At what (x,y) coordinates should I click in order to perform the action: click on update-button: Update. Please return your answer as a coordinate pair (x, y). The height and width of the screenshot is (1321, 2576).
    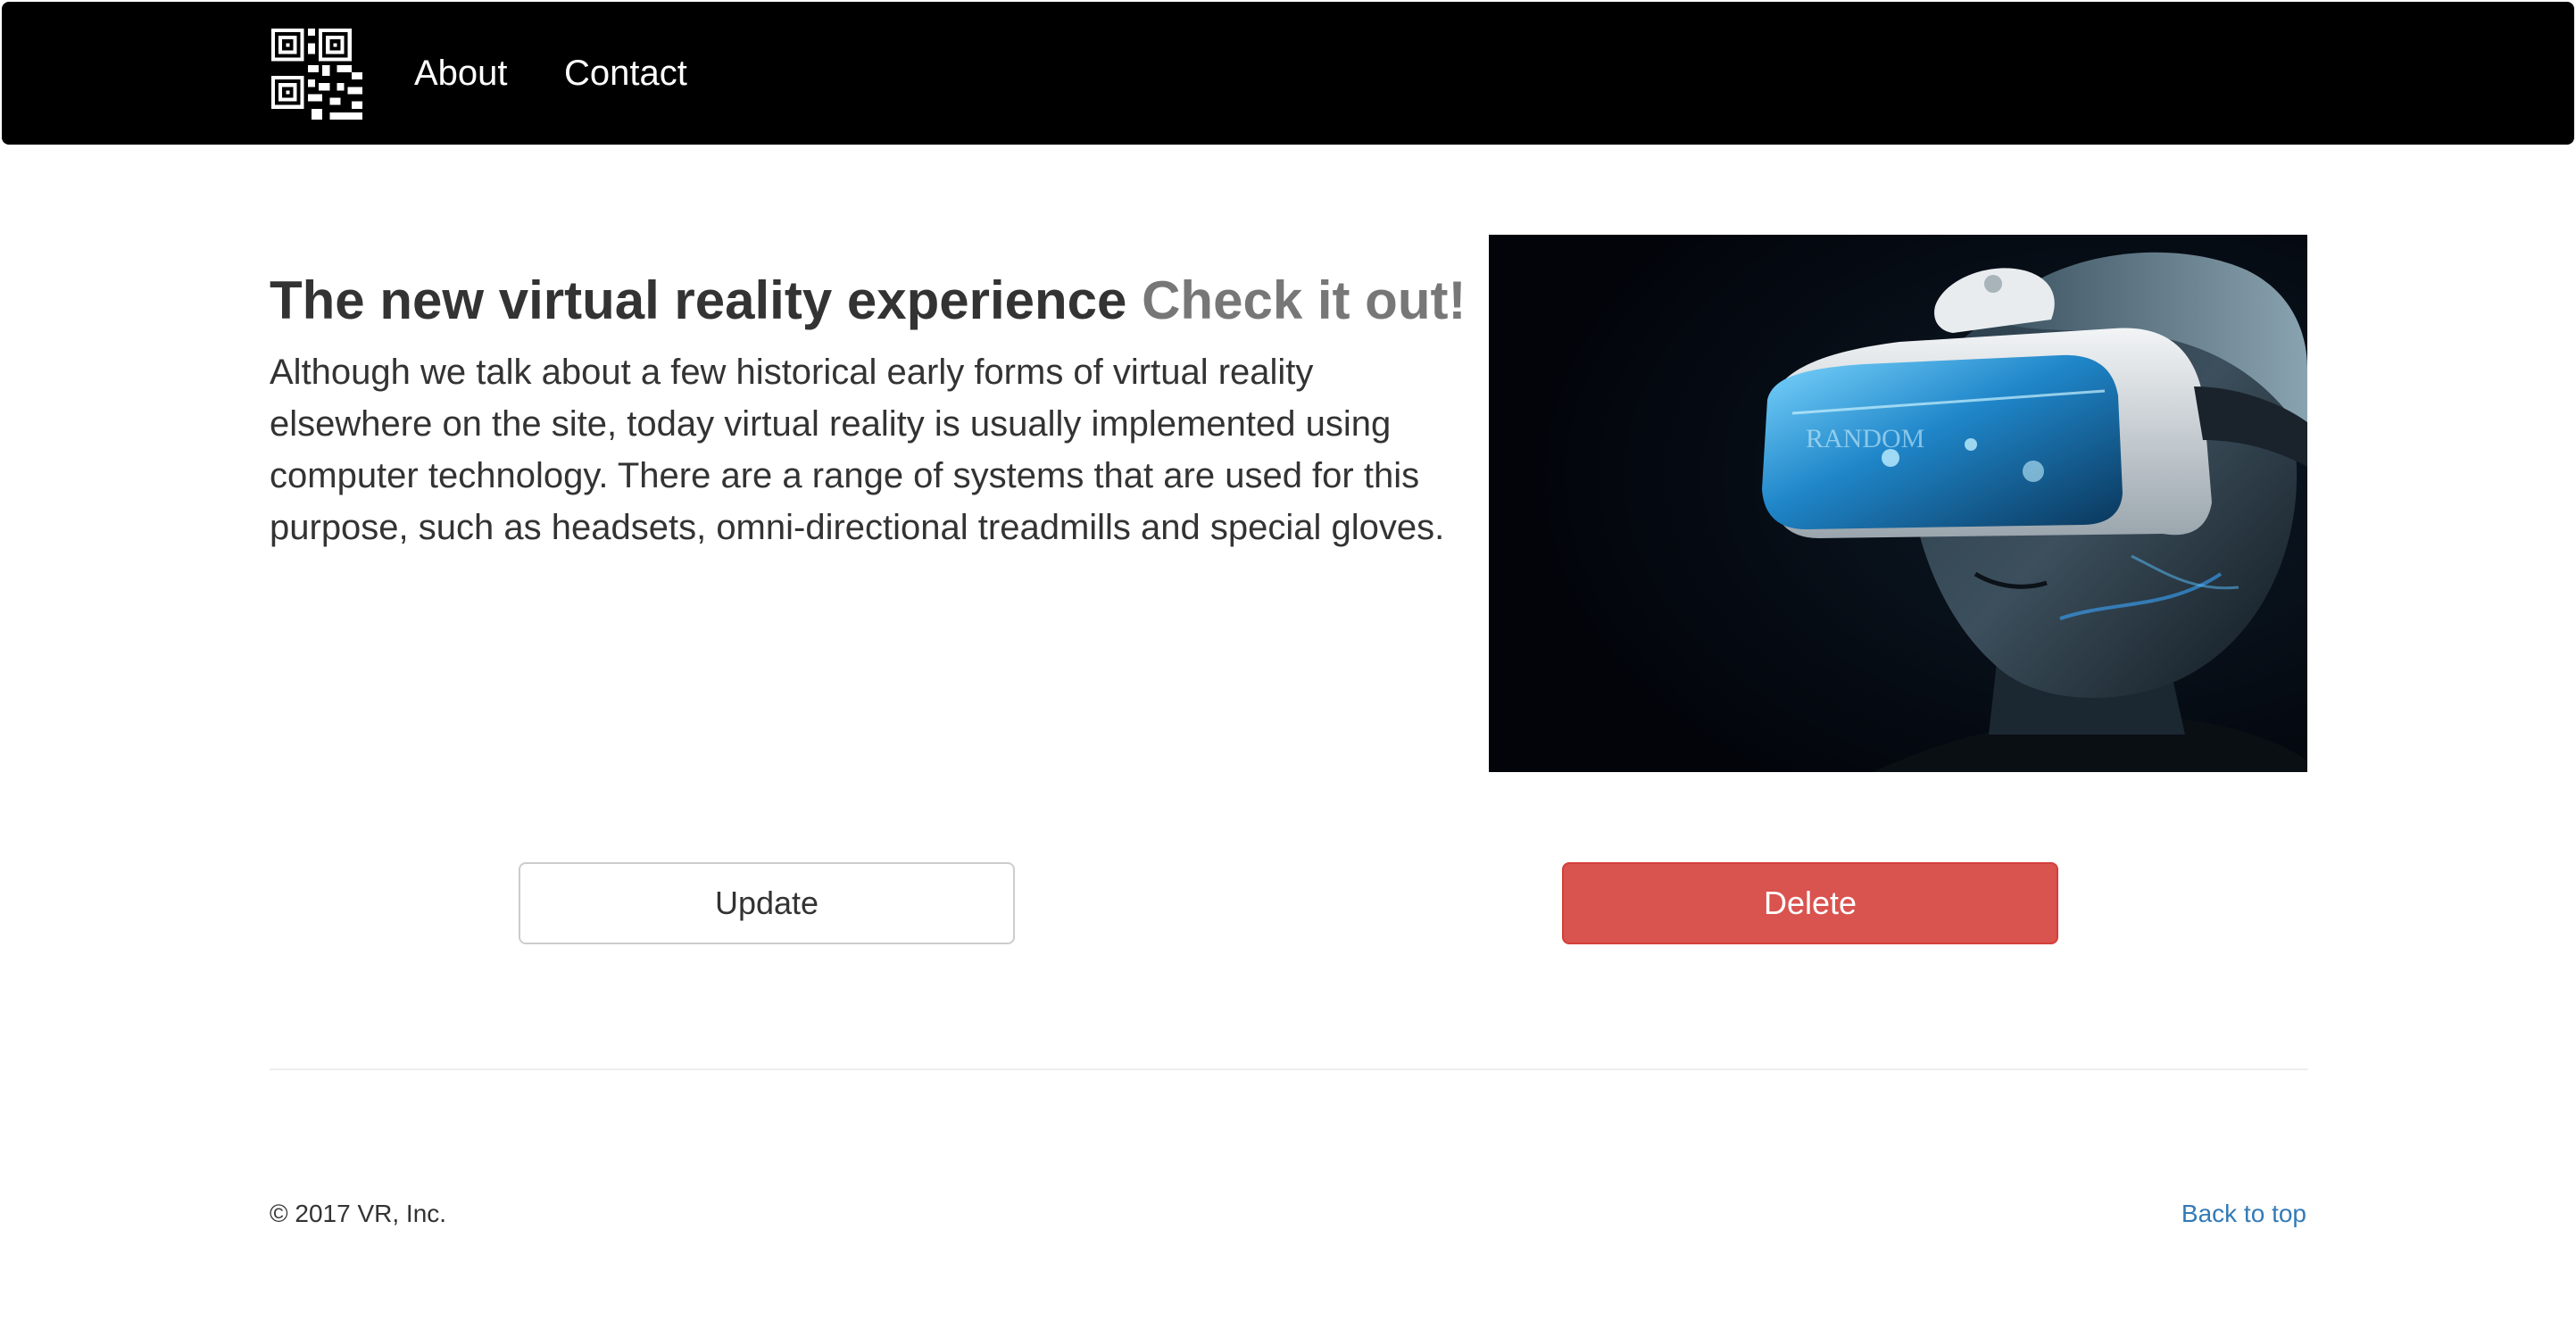
    Looking at the image, I should click on (767, 903).